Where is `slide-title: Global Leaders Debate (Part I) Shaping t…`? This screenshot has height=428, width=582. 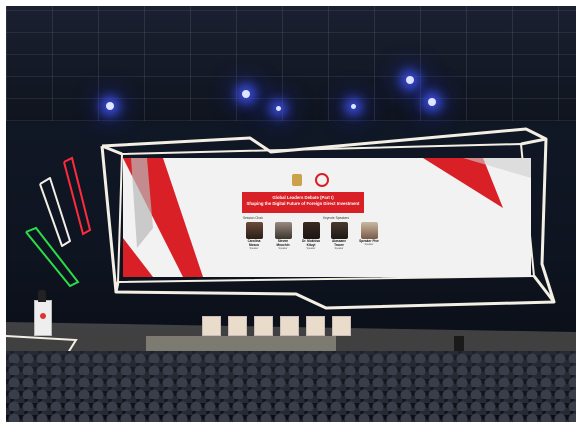
slide-title: Global Leaders Debate (Part I) Shaping t… is located at coordinates (303, 202).